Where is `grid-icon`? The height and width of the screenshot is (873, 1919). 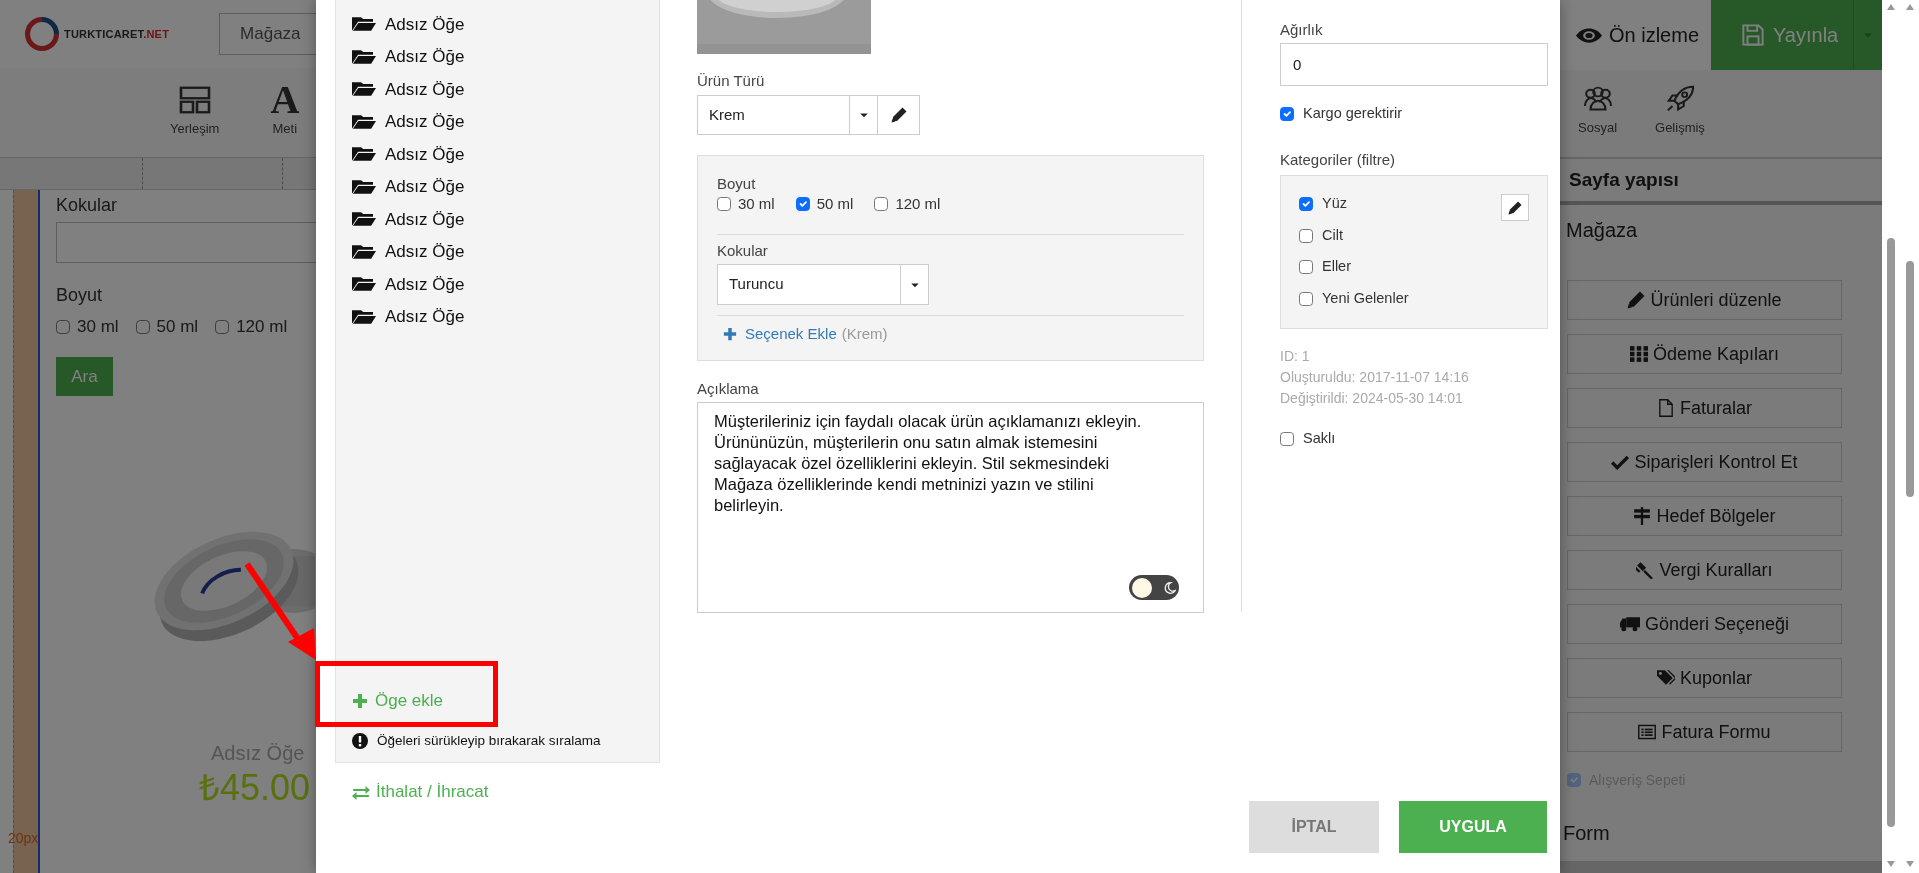 grid-icon is located at coordinates (1638, 354).